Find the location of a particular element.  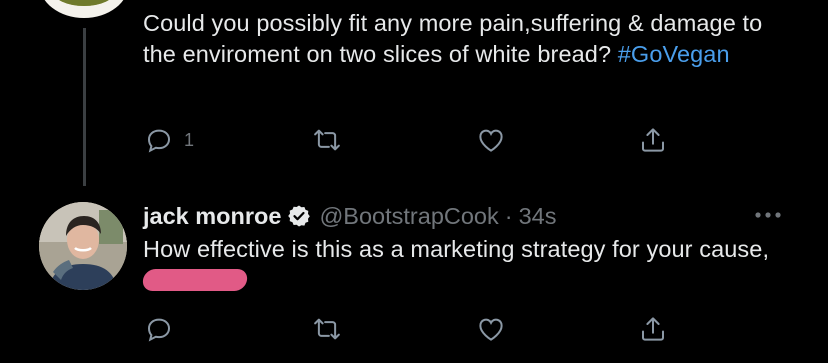

hashtag-link: #GoVegan is located at coordinates (674, 54).